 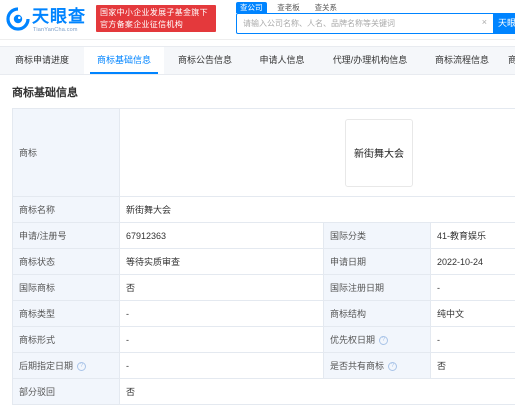 I want to click on logo-text: 天眼查, so click(x=59, y=16).